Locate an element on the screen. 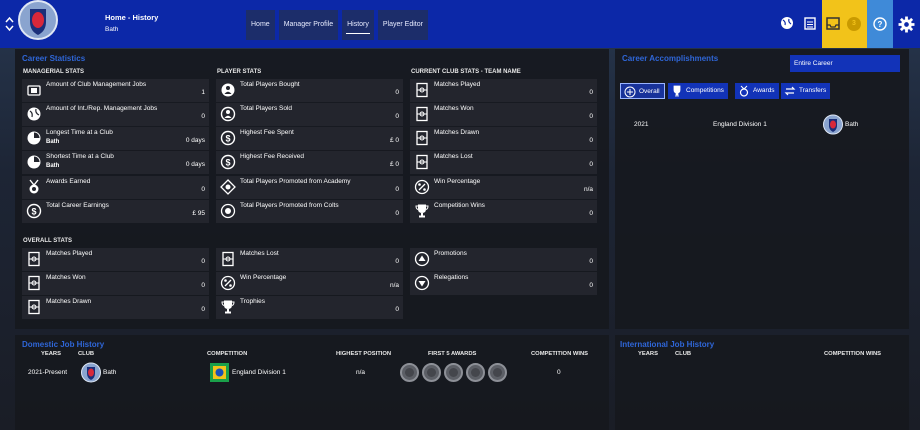 The height and width of the screenshot is (430, 920). player-stat-1-label: Total Players Bought is located at coordinates (270, 84).